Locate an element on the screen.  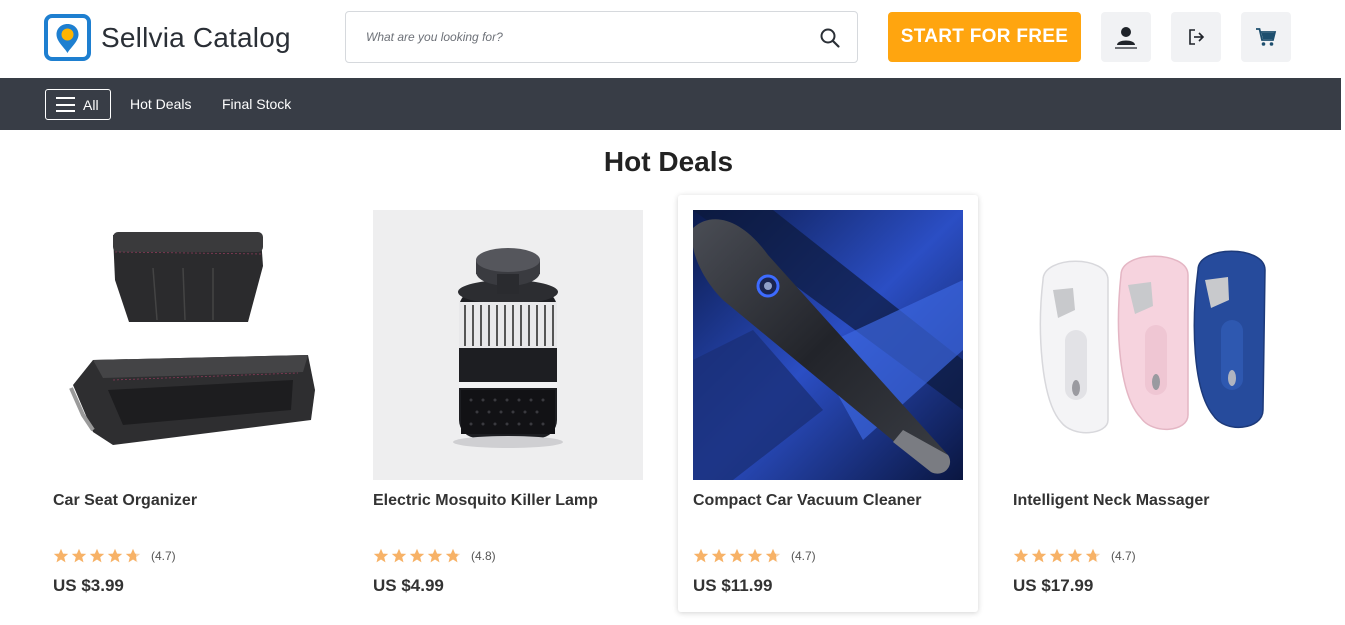
page-title: Hot Deals is located at coordinates (668, 161).